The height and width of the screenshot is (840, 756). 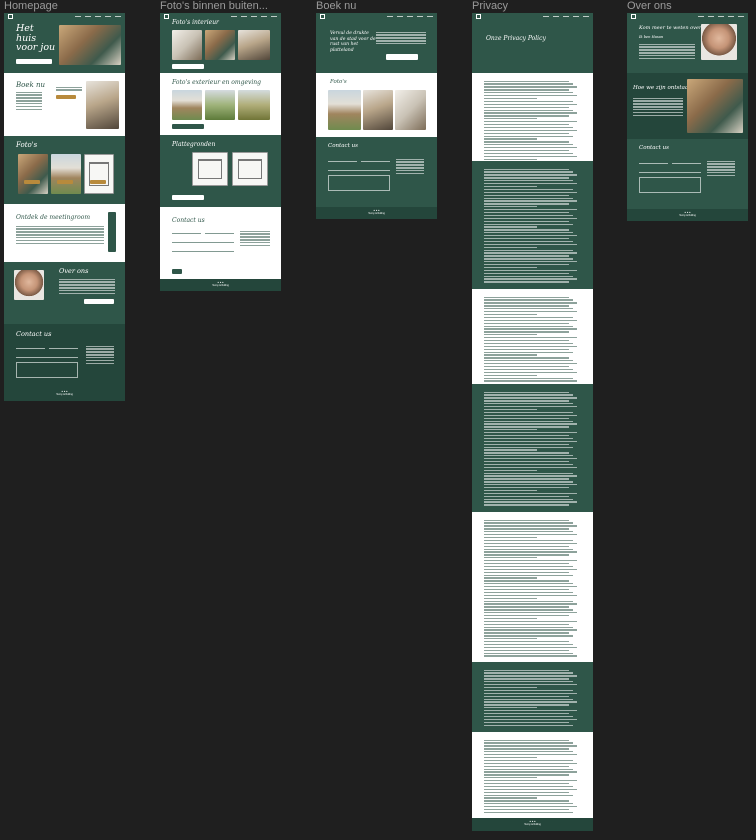 I want to click on frame-label-homepage: Homepage, so click(x=31, y=6).